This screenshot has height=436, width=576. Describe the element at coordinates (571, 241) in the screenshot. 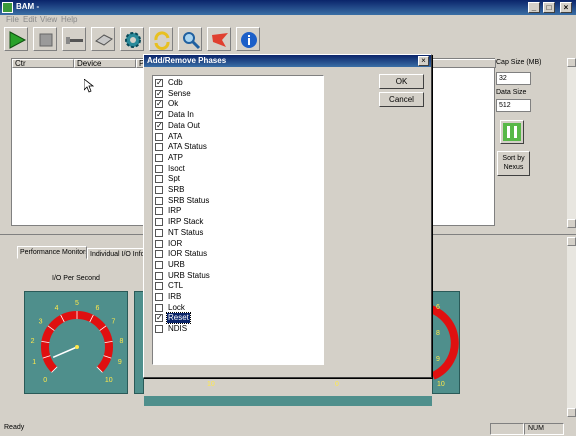

I see `lower-scroll-up` at that location.